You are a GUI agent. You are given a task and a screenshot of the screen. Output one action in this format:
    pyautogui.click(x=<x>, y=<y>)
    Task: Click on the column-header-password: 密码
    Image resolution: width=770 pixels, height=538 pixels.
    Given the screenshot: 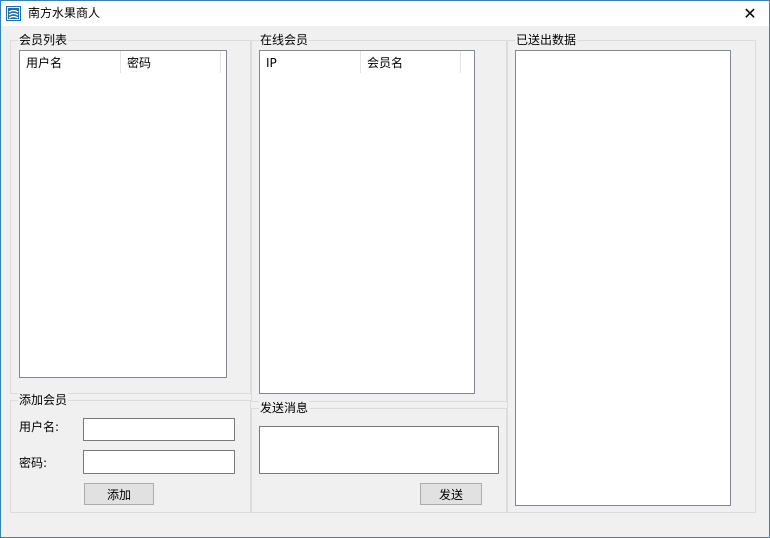 What is the action you would take?
    pyautogui.click(x=171, y=62)
    